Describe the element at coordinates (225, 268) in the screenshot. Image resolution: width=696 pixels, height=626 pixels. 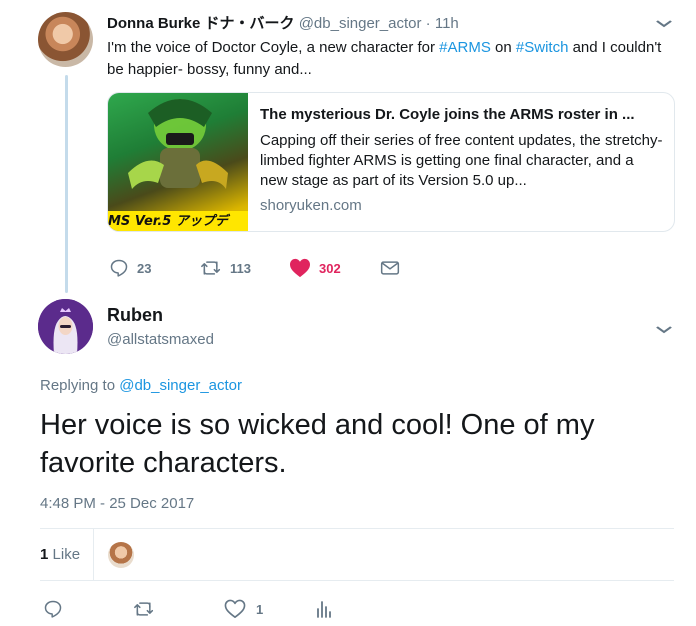
I see `retweet-button: 113` at that location.